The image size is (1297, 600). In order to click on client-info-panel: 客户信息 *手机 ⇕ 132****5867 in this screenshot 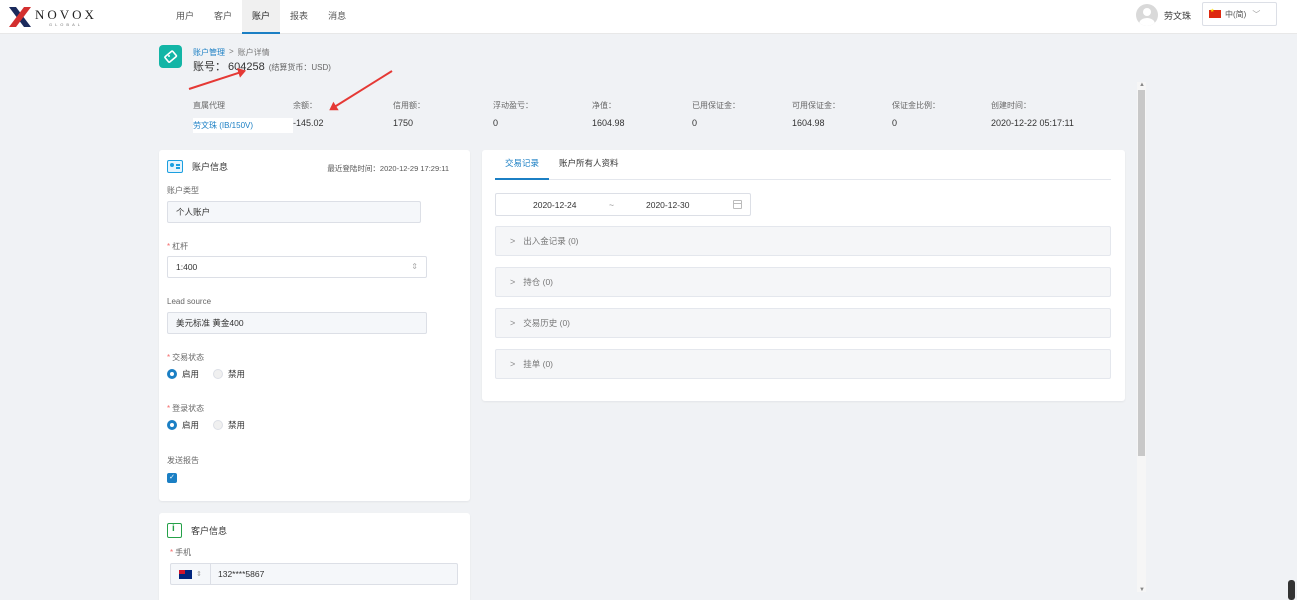, I will do `click(314, 556)`.